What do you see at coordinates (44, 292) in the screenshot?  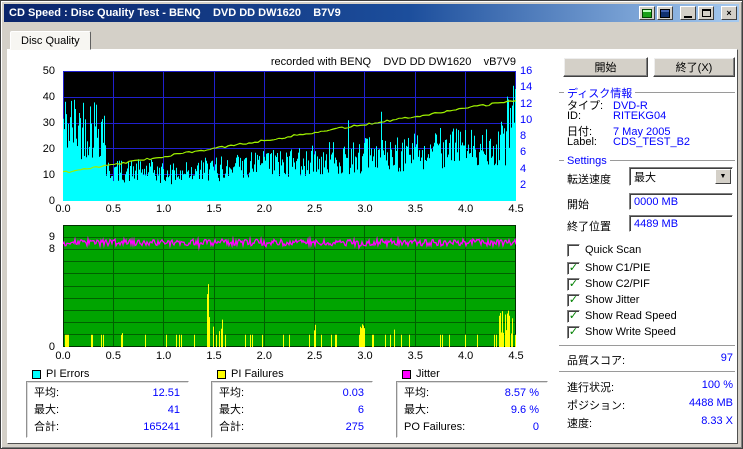 I see `jitter-y-axis: 98 0` at bounding box center [44, 292].